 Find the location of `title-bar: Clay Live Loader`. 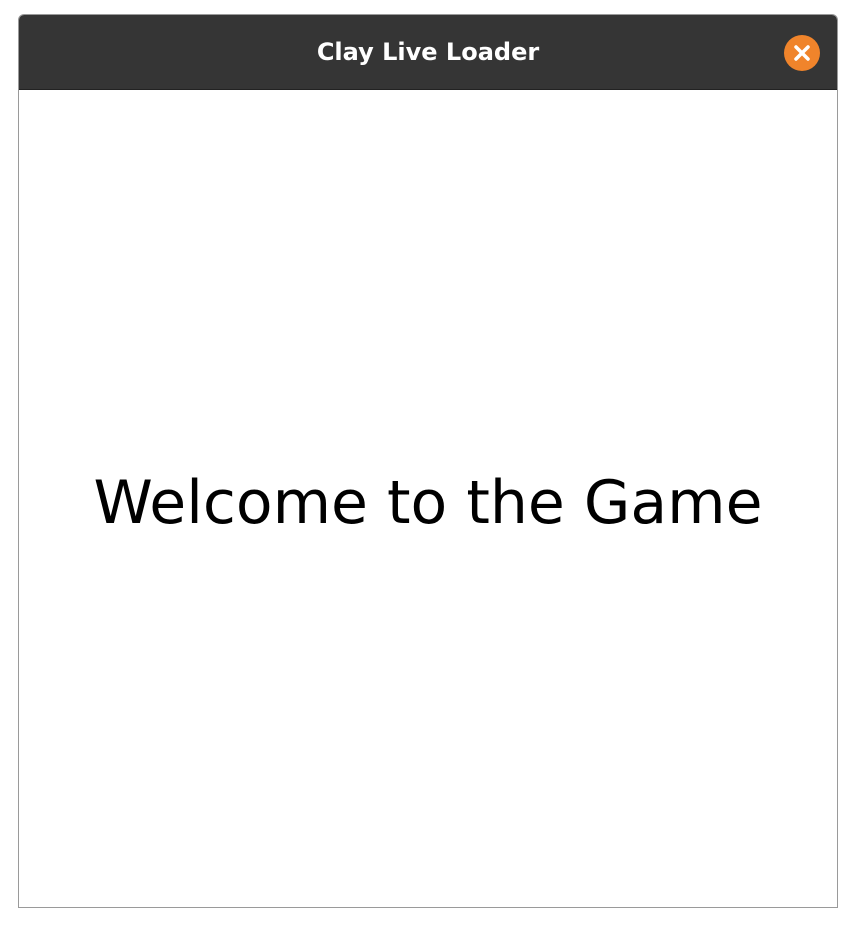

title-bar: Clay Live Loader is located at coordinates (428, 52).